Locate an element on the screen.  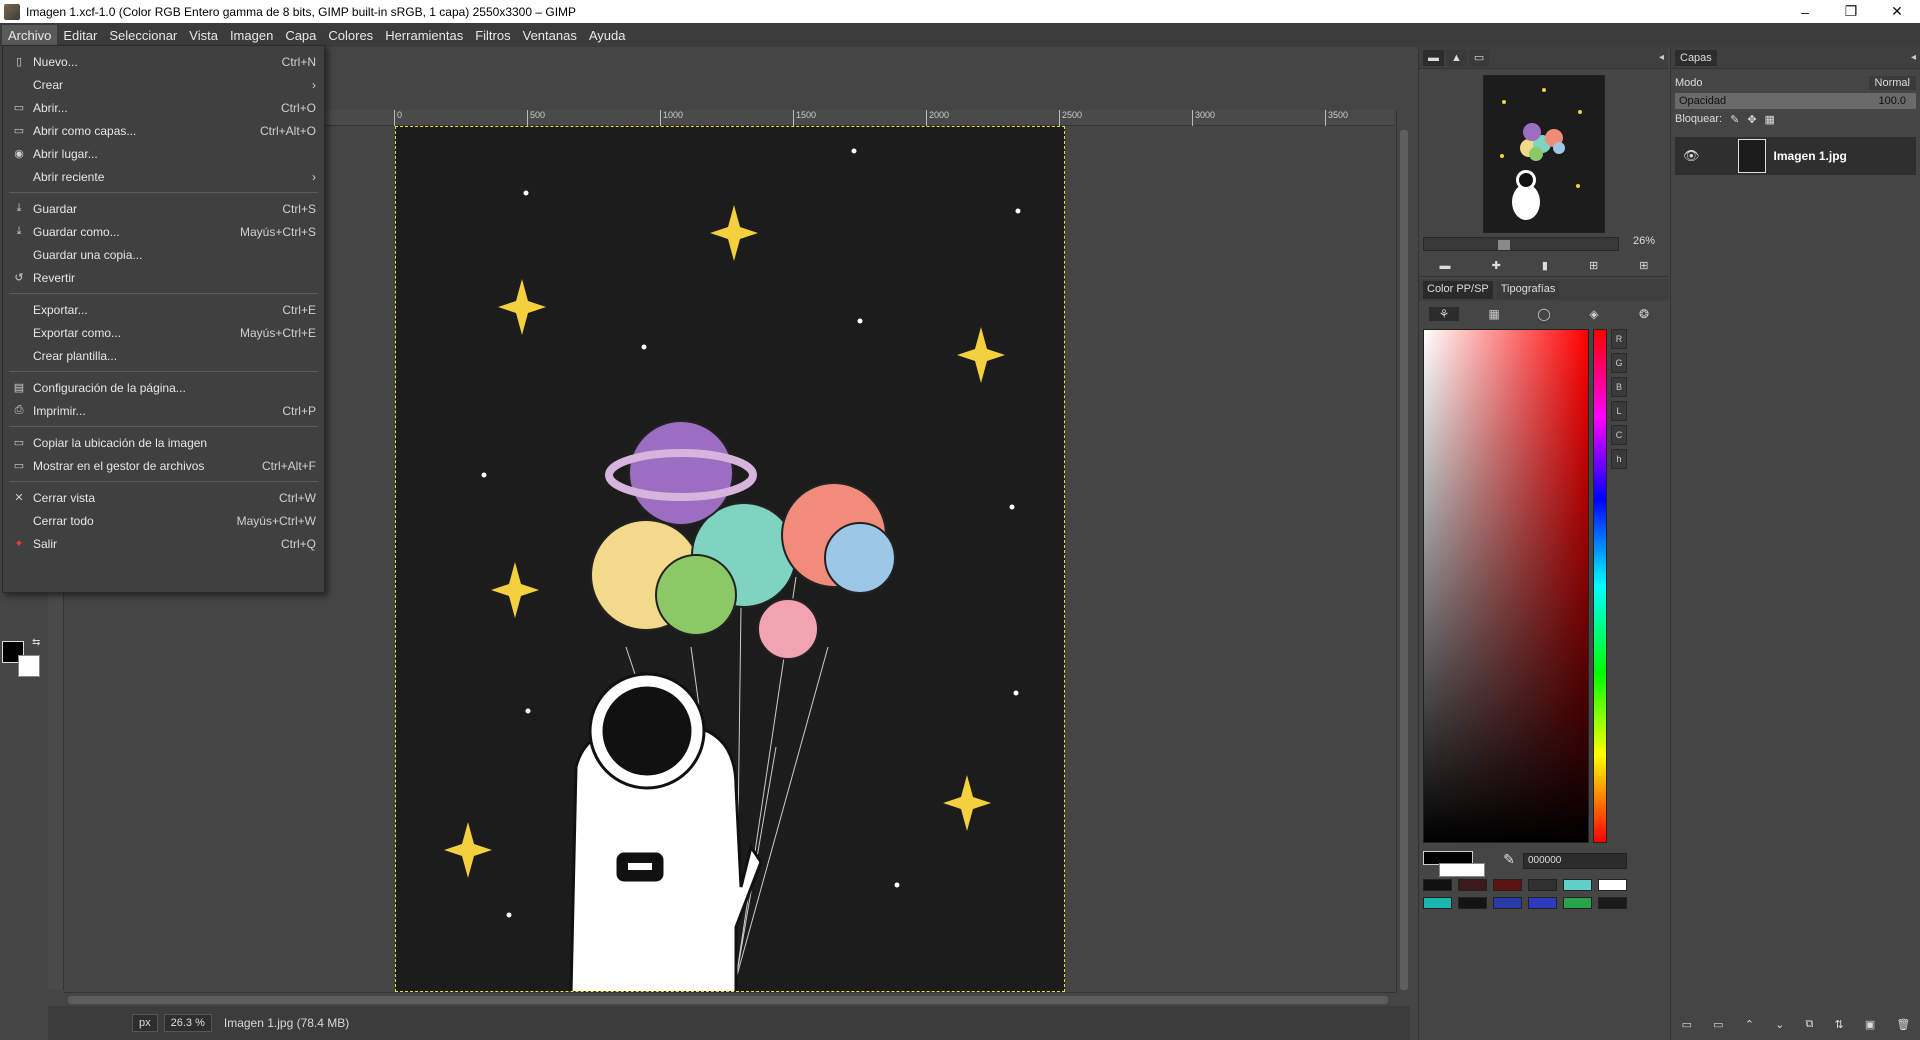
channel-h-button: h is located at coordinates (1619, 459).